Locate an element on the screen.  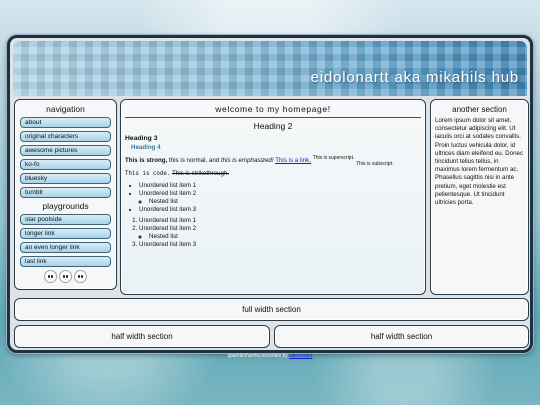
nav-link-tumblr: tumblr is located at coordinates (65, 192).